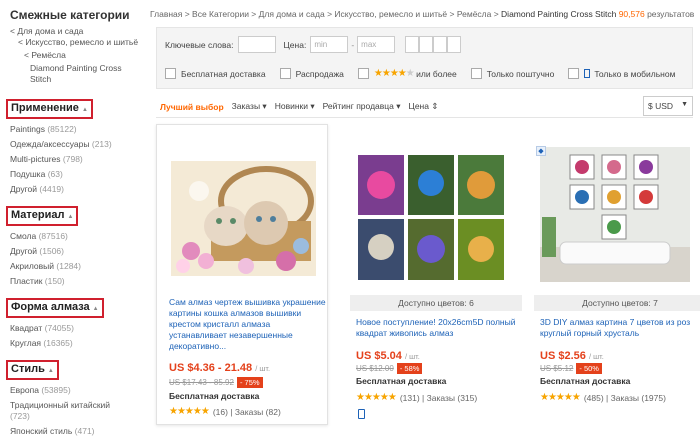 The width and height of the screenshot is (700, 439). What do you see at coordinates (77, 31) in the screenshot?
I see `category-home-garden: < Для дома и сада` at bounding box center [77, 31].